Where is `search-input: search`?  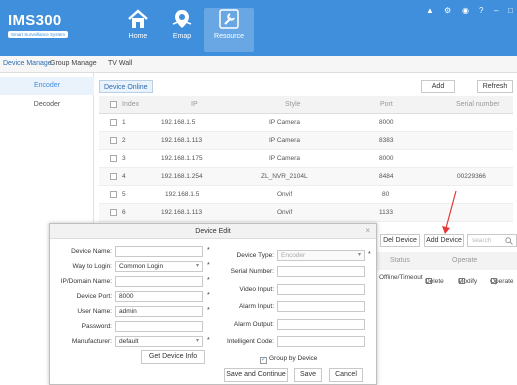
search-input: search is located at coordinates (492, 240).